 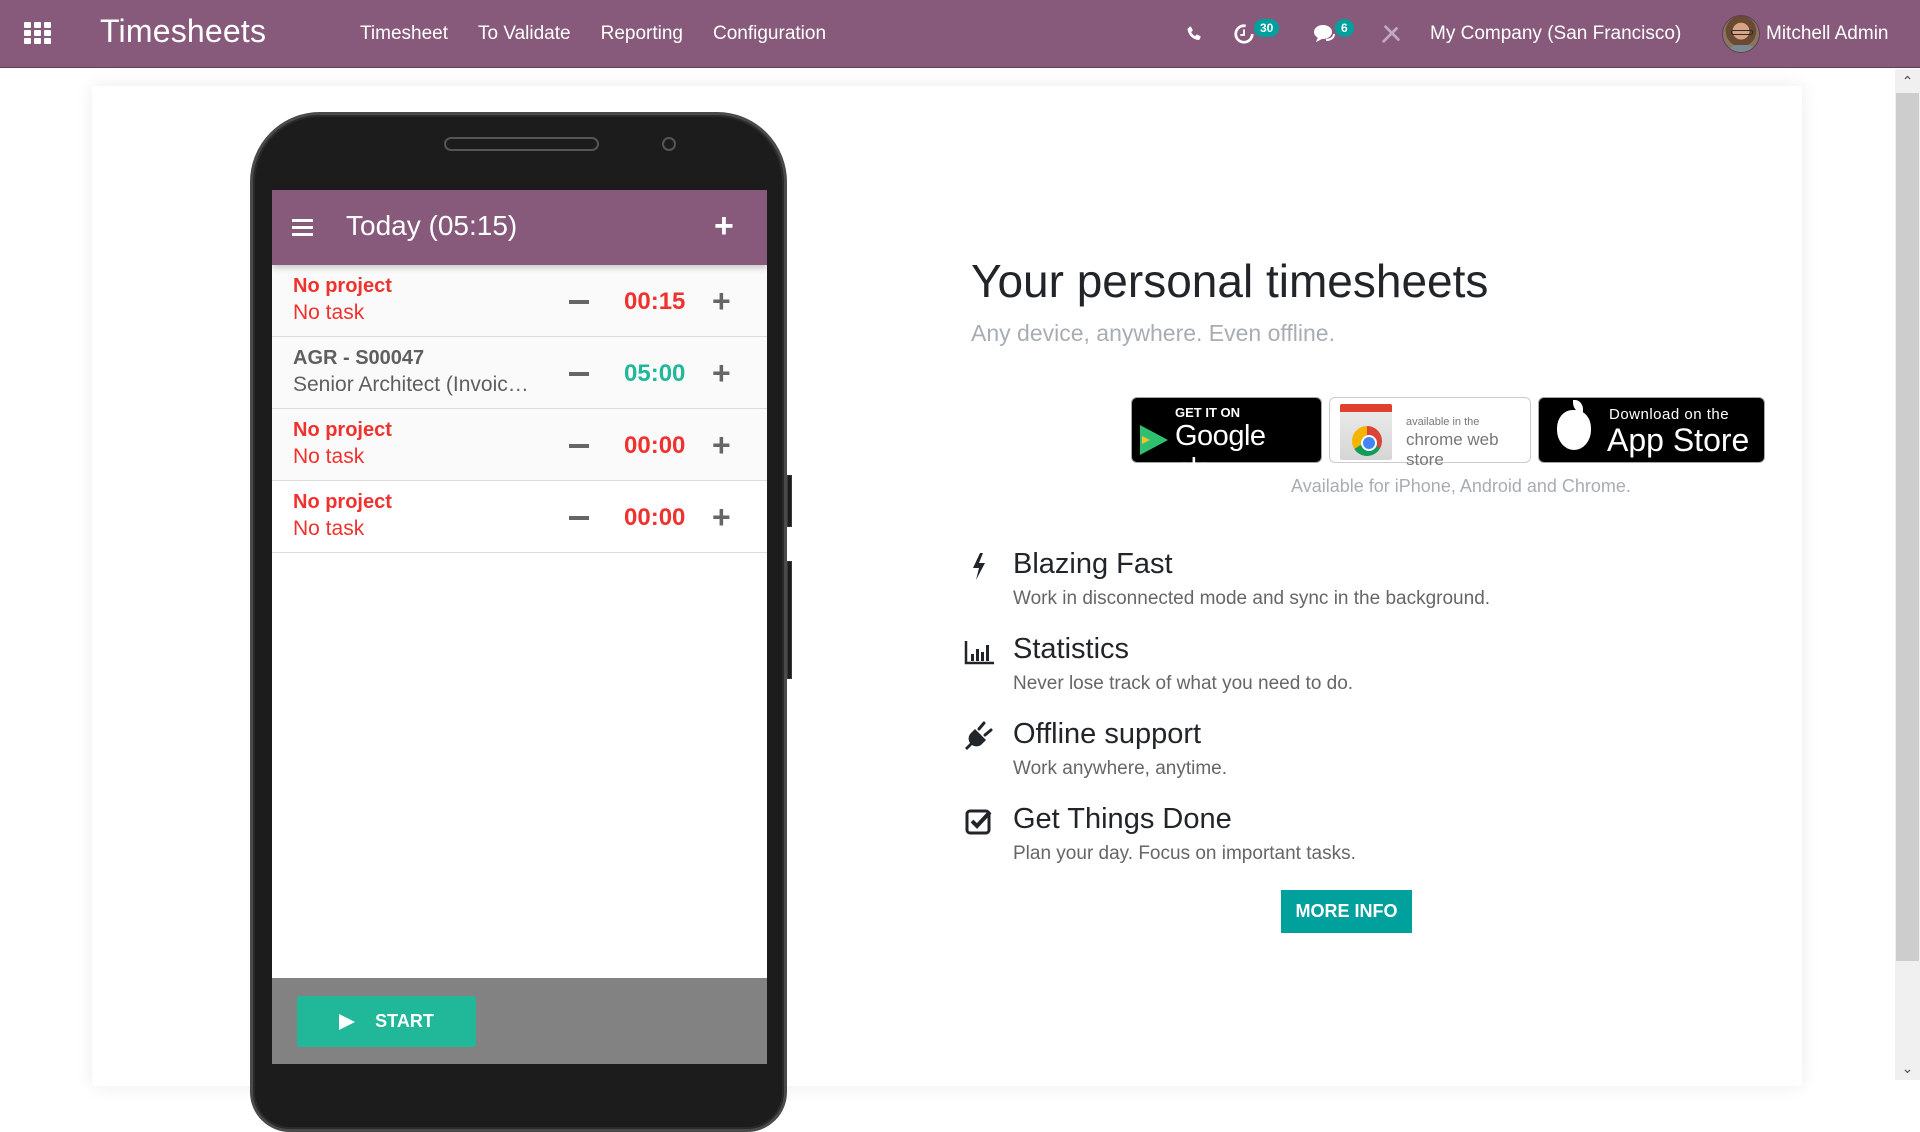 I want to click on promo-headline: Your personal timesheets, so click(x=1230, y=281).